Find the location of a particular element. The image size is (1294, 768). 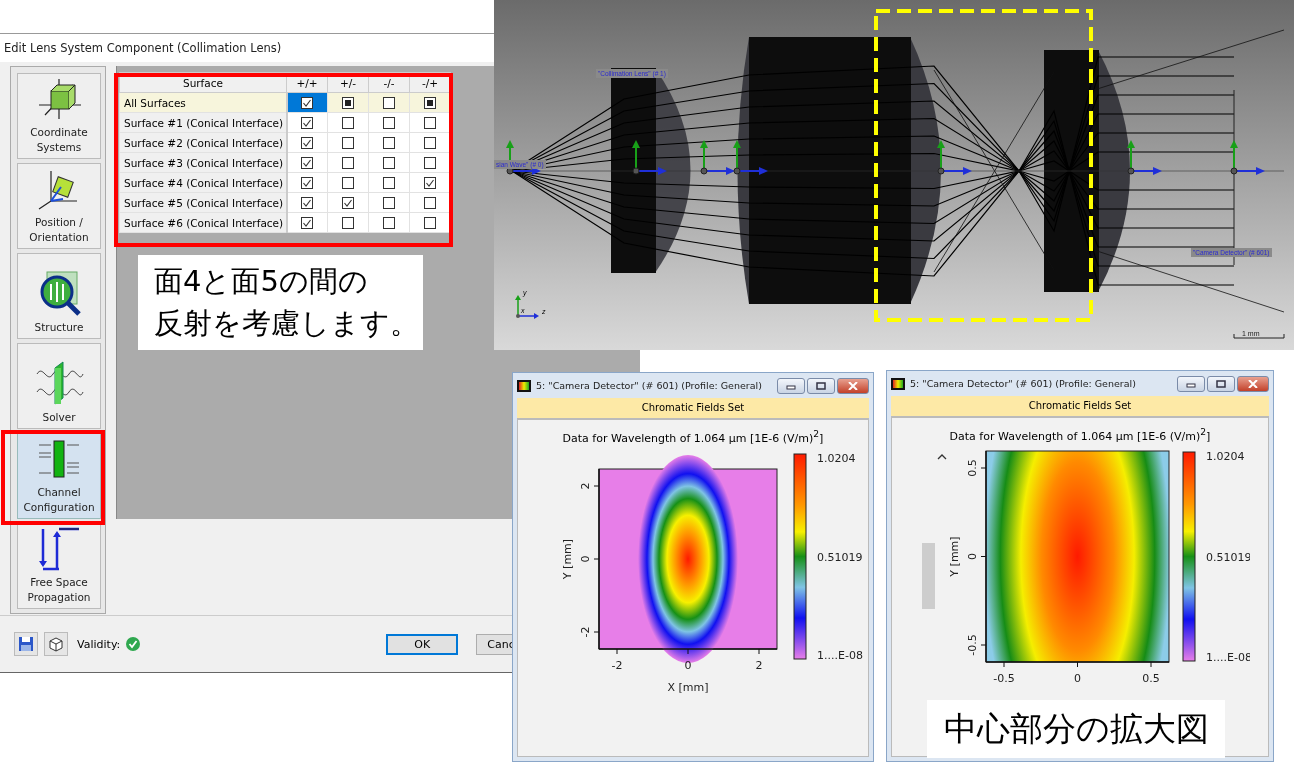

row-header: Surface #1 (Conical Interface) is located at coordinates (203, 122).